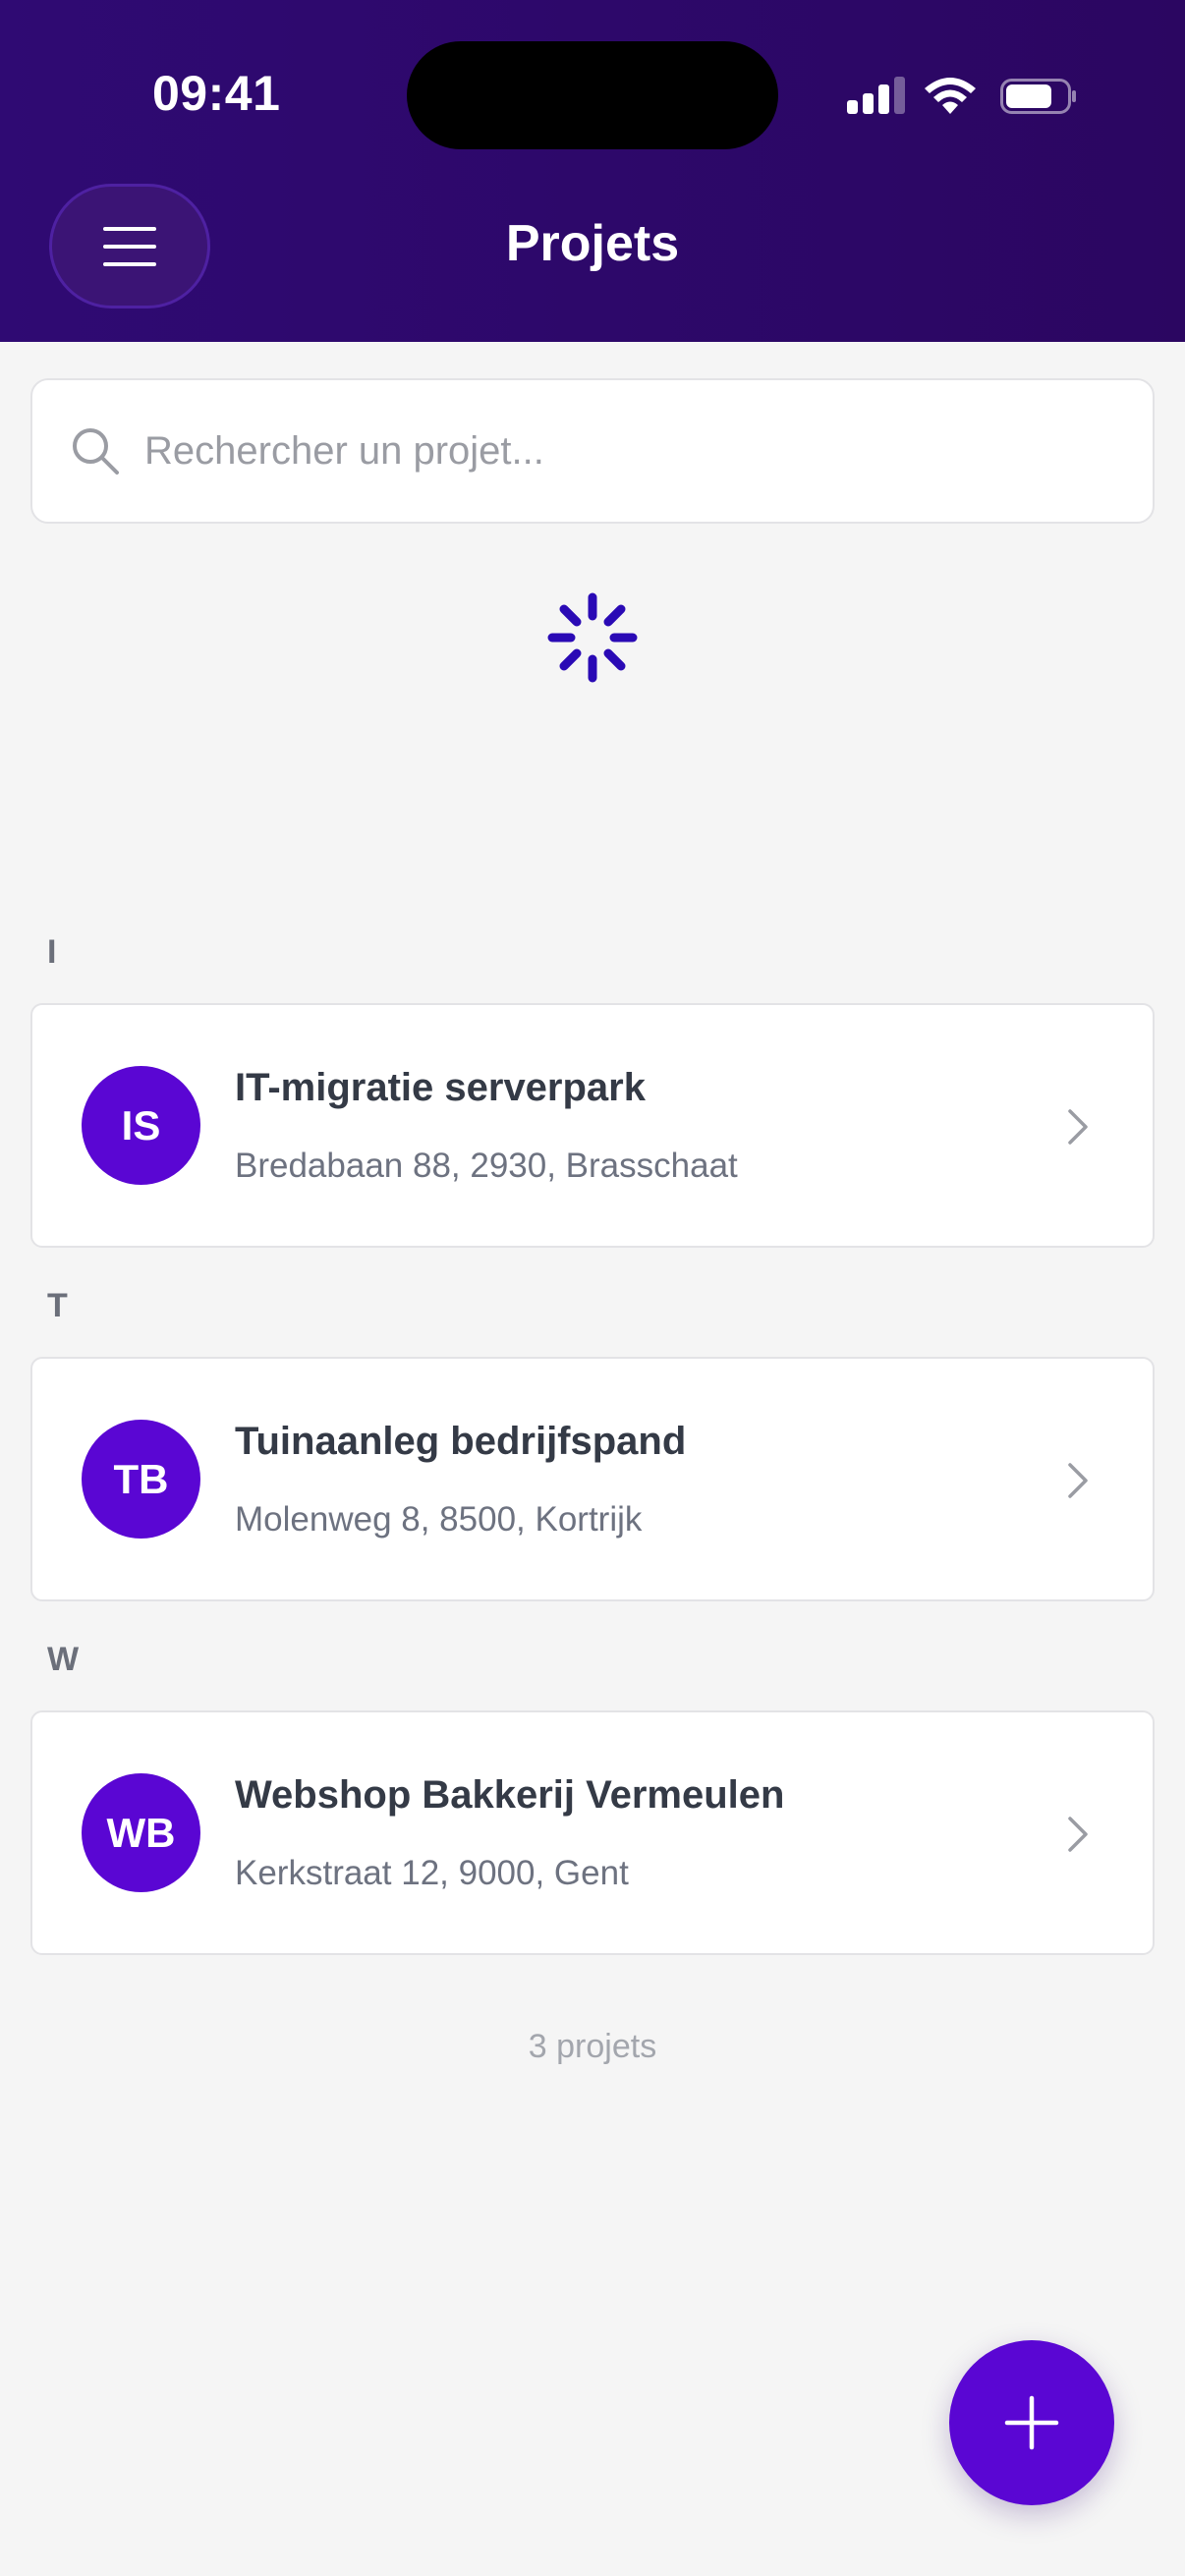 The width and height of the screenshot is (1185, 2576). Describe the element at coordinates (52, 952) in the screenshot. I see `section-header: I` at that location.